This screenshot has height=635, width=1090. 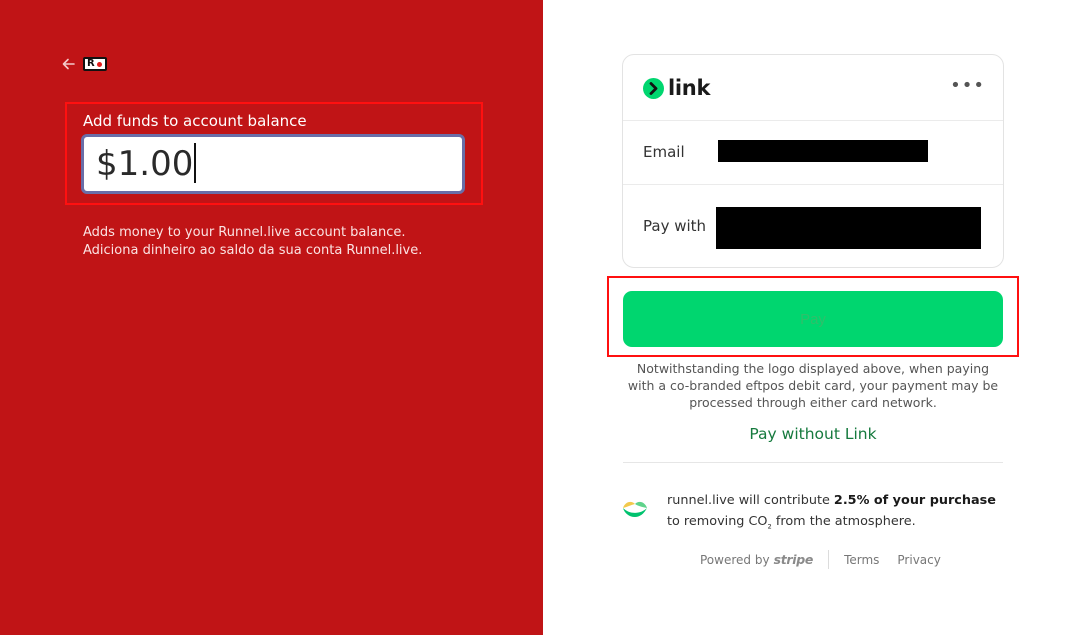 I want to click on climate-percentage: 2.5% of your purchase, so click(x=914, y=500).